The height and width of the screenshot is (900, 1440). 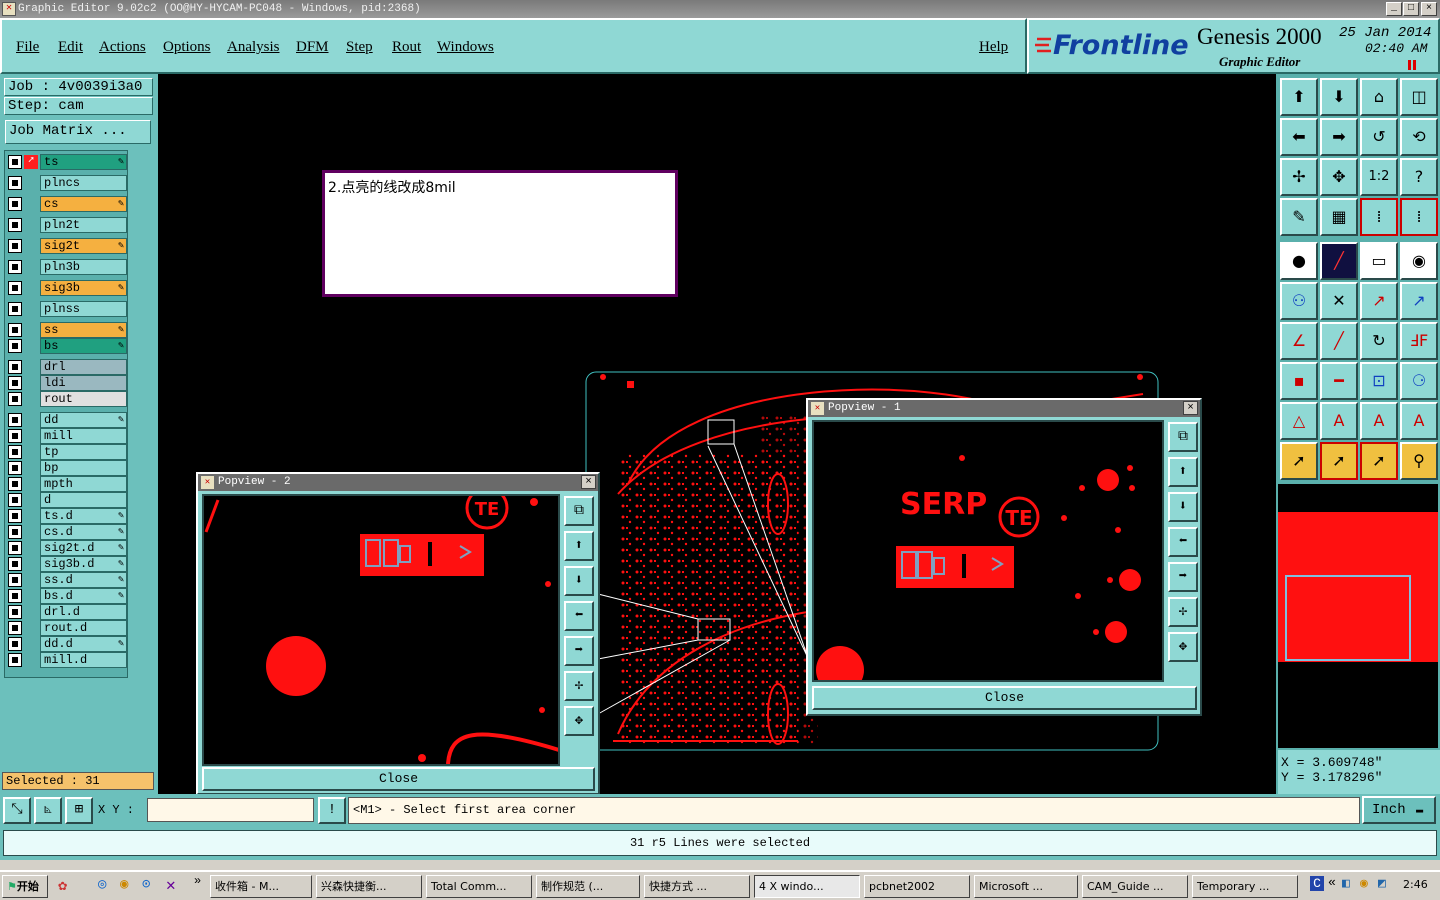 What do you see at coordinates (1339, 421) in the screenshot?
I see `triangle-a-icon: A` at bounding box center [1339, 421].